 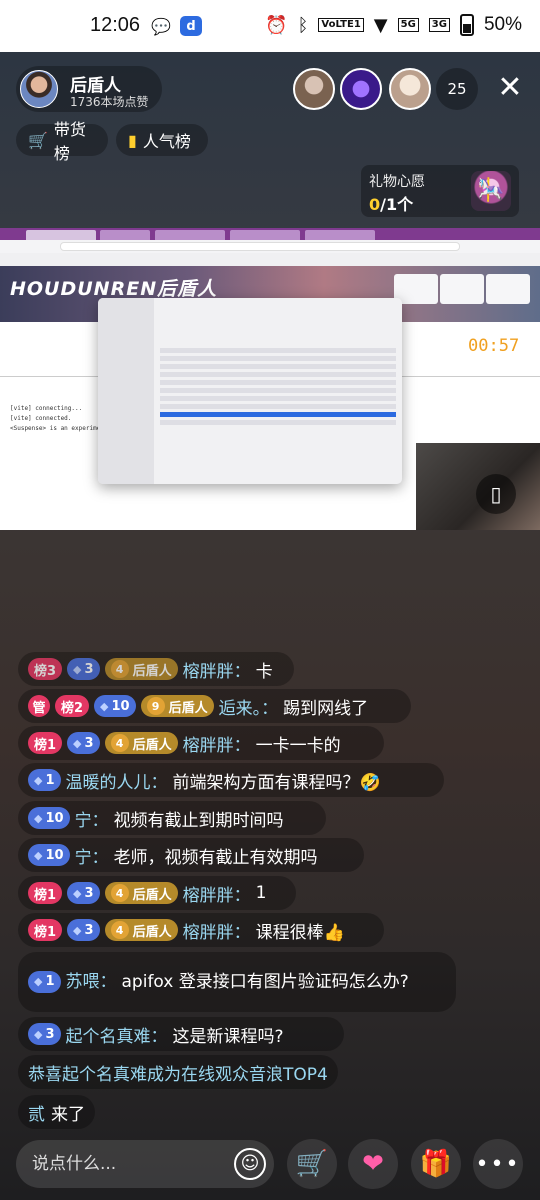 I want to click on join-text: 来了, so click(x=68, y=1114).